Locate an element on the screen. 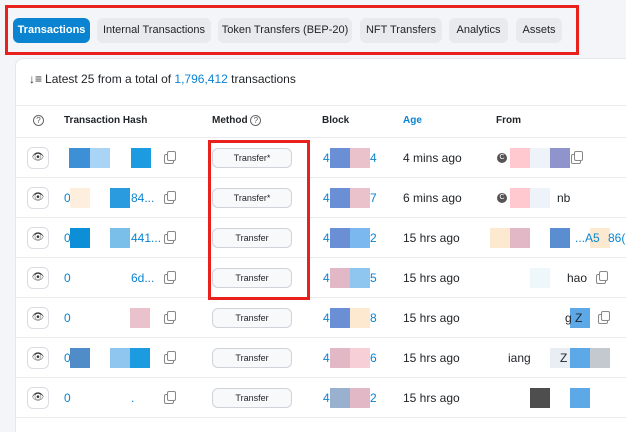 This screenshot has height=432, width=626. tx-age: 4 mins ago is located at coordinates (432, 158).